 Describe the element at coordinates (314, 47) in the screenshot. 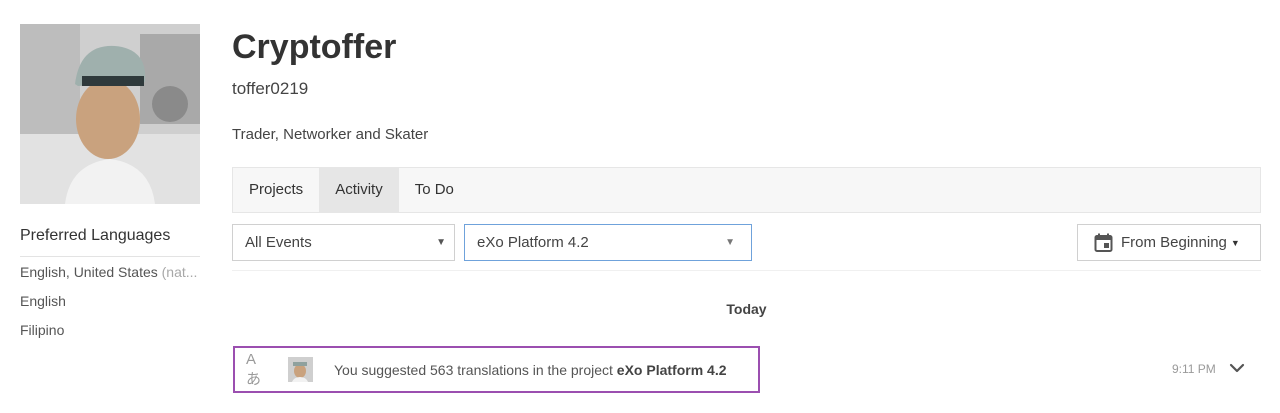

I see `profile-name: Cryptoffer` at that location.